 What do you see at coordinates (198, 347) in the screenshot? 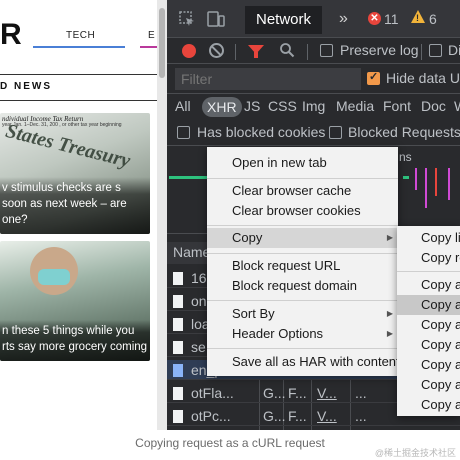
I see `request-name: se` at bounding box center [198, 347].